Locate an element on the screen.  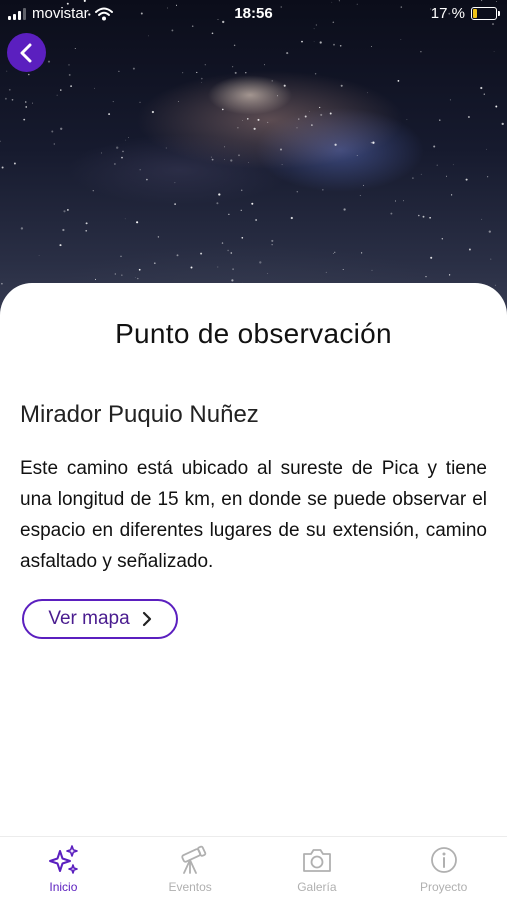
tab-eventos: Eventos is located at coordinates (190, 869).